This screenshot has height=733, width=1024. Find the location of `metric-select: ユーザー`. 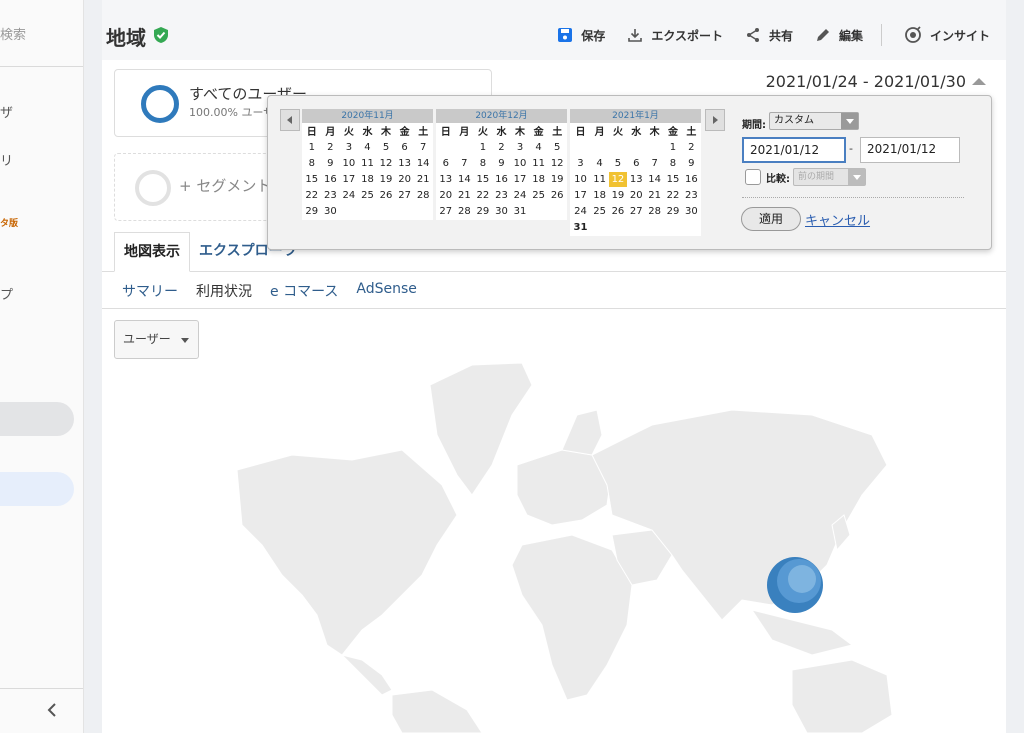

metric-select: ユーザー is located at coordinates (156, 339).